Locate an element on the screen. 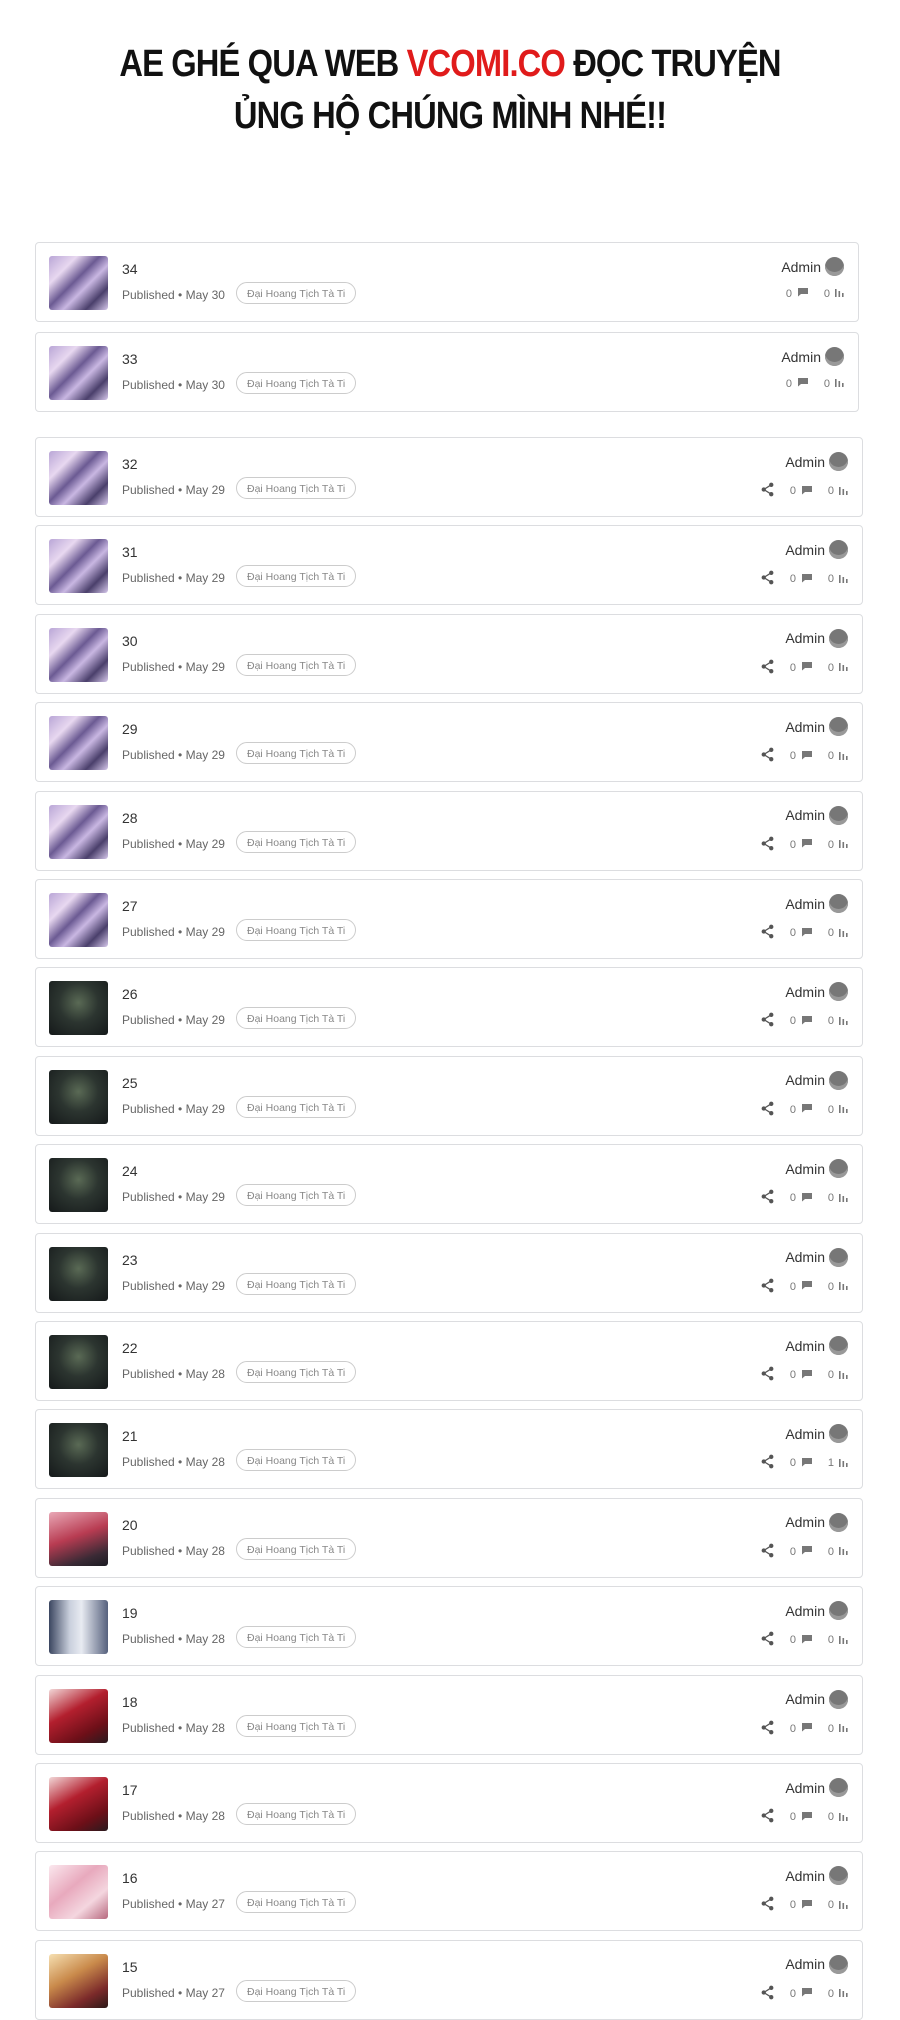  chapter-title: 34 is located at coordinates (130, 269).